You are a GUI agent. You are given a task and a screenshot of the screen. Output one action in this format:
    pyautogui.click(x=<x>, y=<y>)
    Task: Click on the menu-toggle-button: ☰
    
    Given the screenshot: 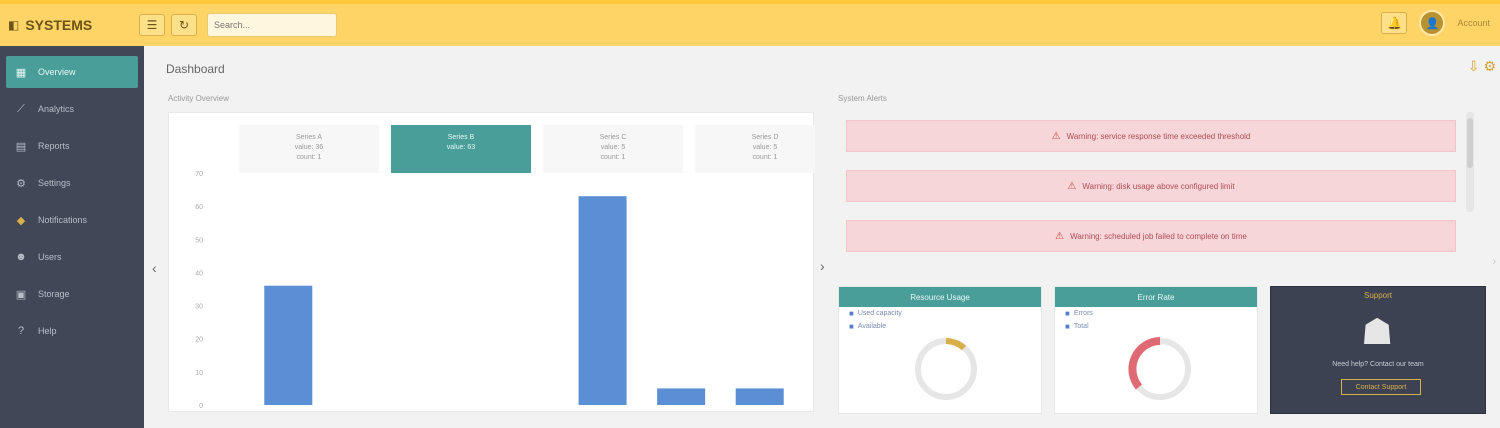 What is the action you would take?
    pyautogui.click(x=152, y=25)
    